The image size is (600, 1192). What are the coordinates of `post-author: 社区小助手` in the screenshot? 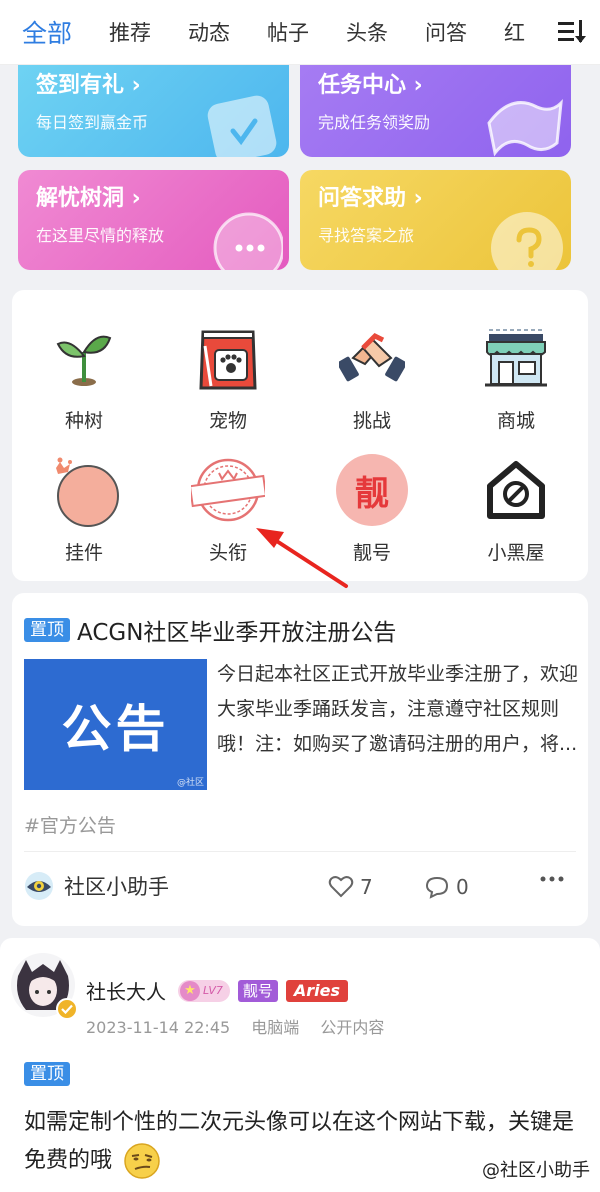 It's located at (96, 886).